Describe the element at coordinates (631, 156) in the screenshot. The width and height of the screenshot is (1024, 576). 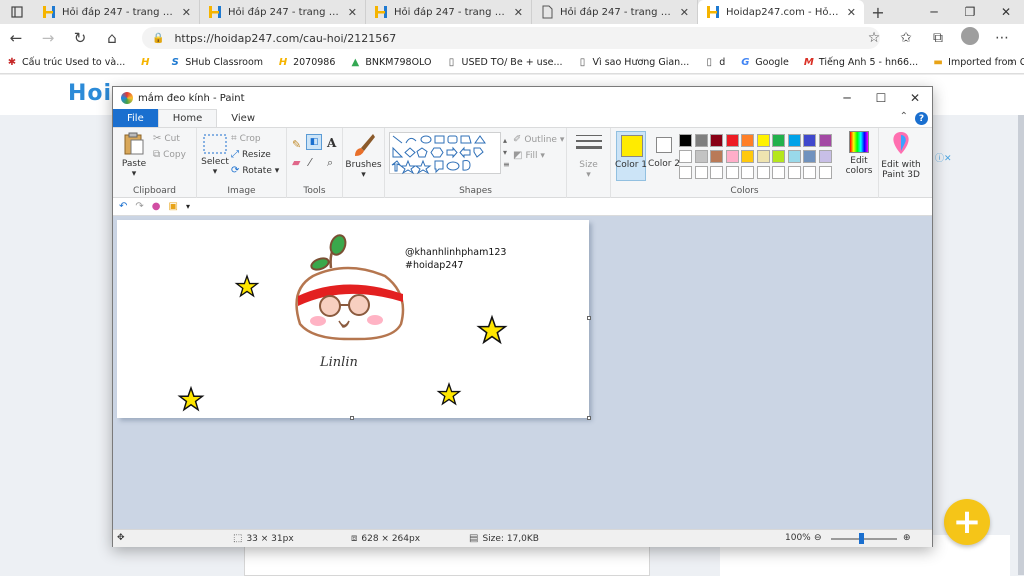
I see `color1-selector: Color 1` at that location.